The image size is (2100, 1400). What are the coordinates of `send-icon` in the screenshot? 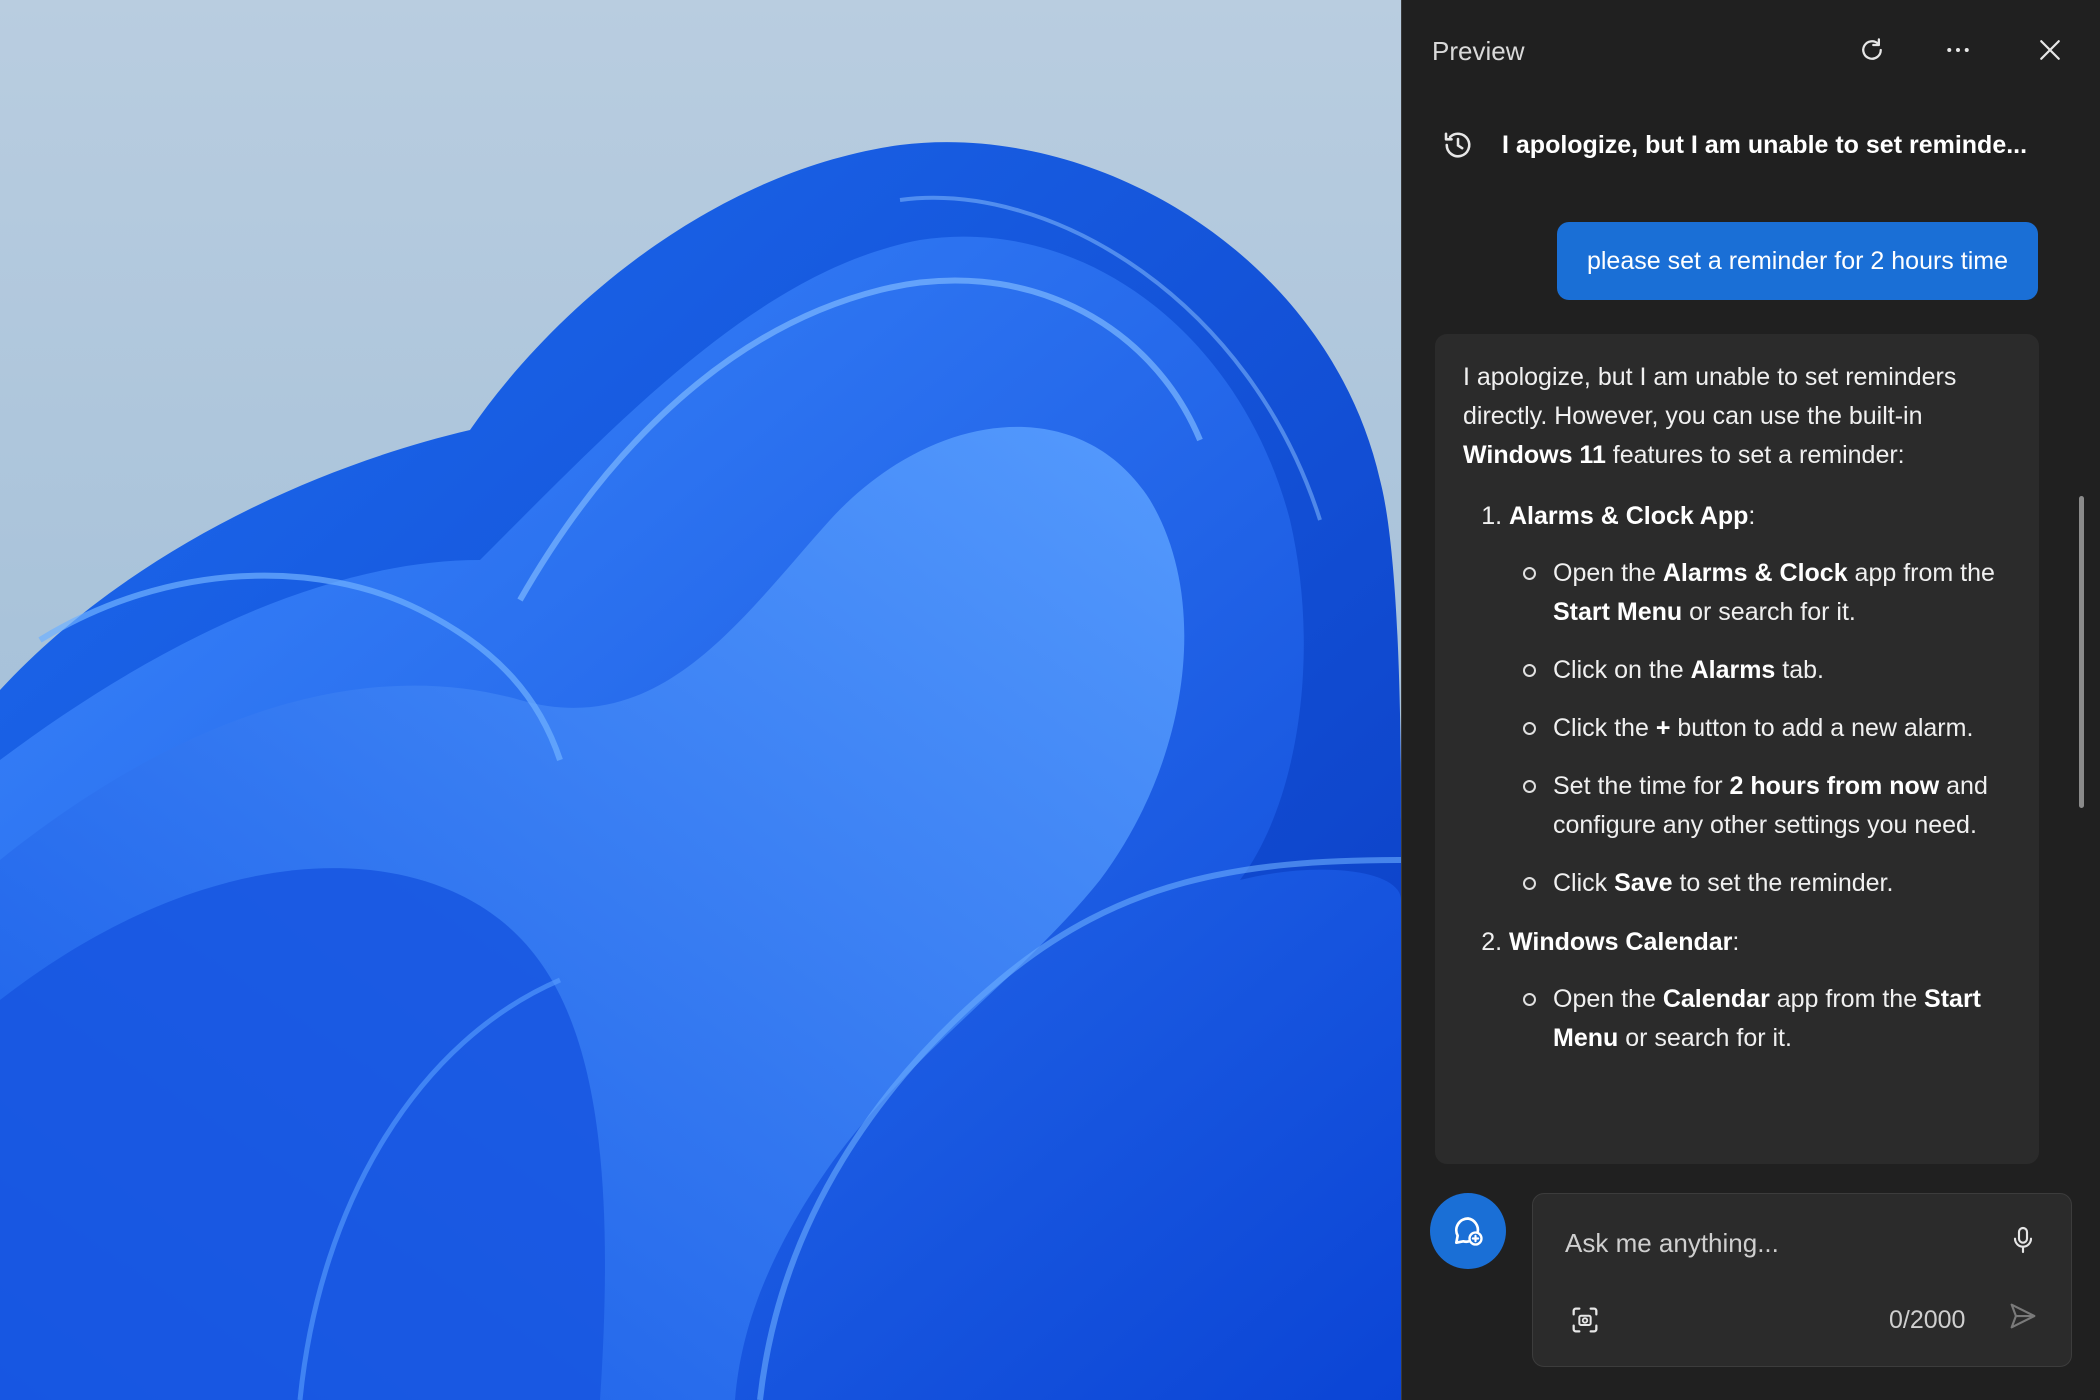 It's located at (2023, 1316).